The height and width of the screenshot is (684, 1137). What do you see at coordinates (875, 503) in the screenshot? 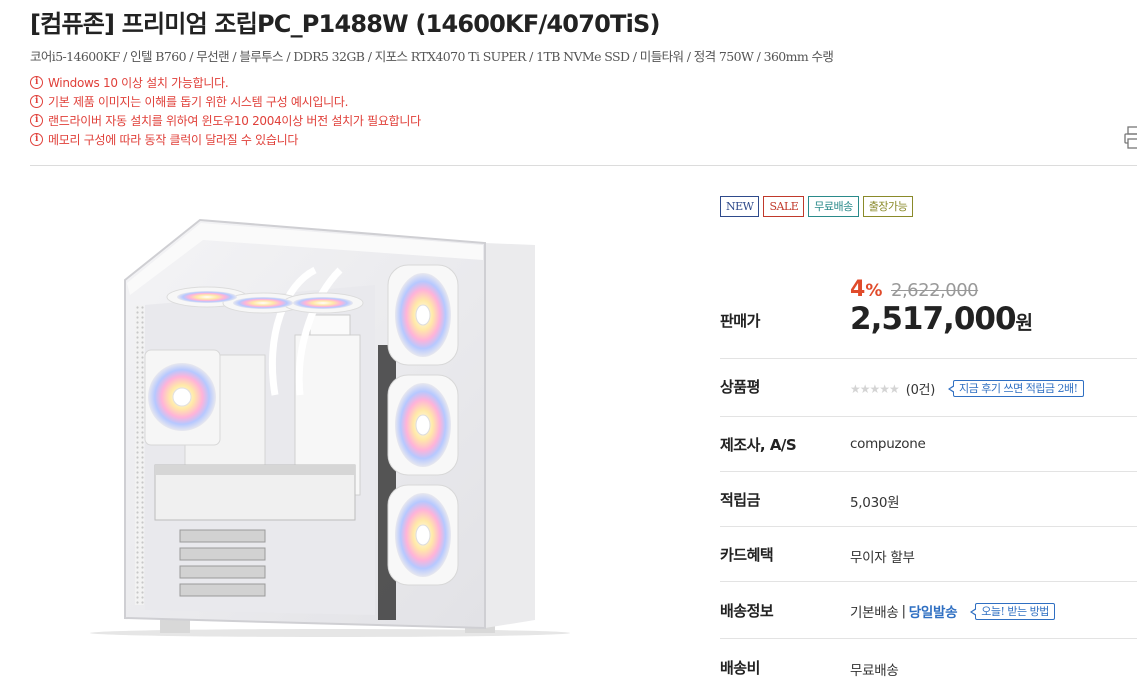
I see `points-value: 5,030원` at bounding box center [875, 503].